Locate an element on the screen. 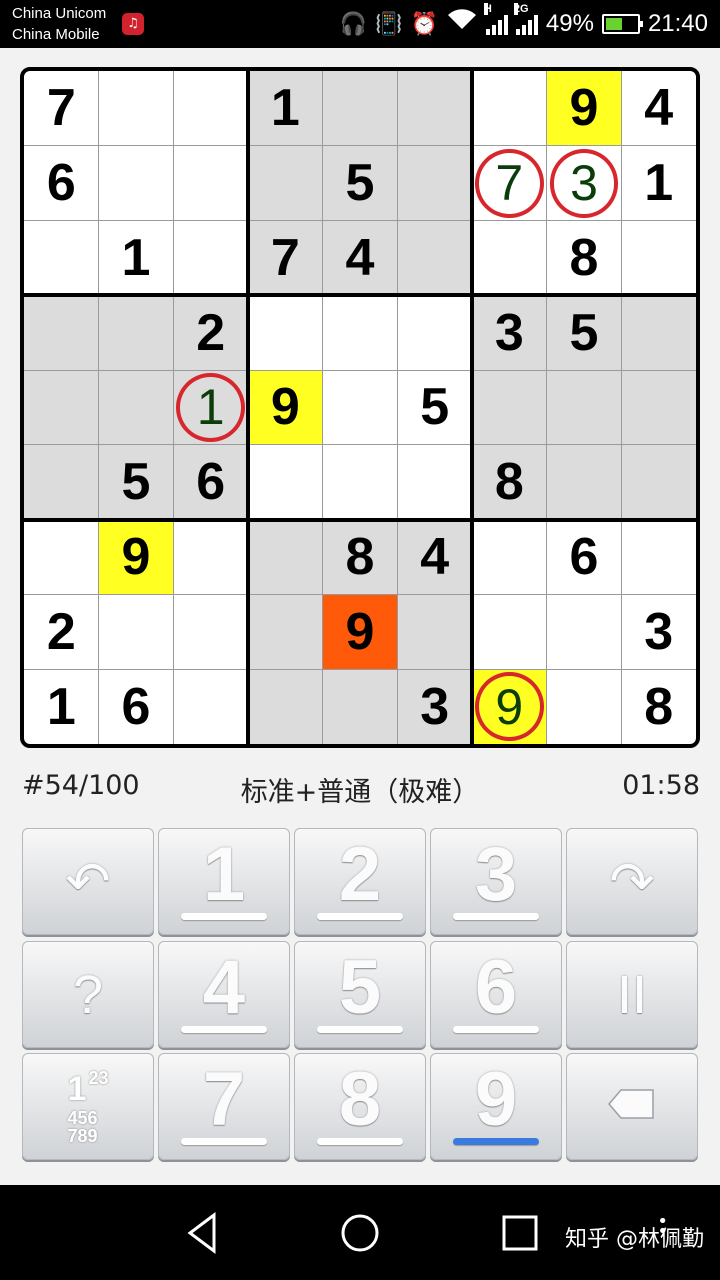 This screenshot has height=1280, width=720. hint-button: ? is located at coordinates (88, 994).